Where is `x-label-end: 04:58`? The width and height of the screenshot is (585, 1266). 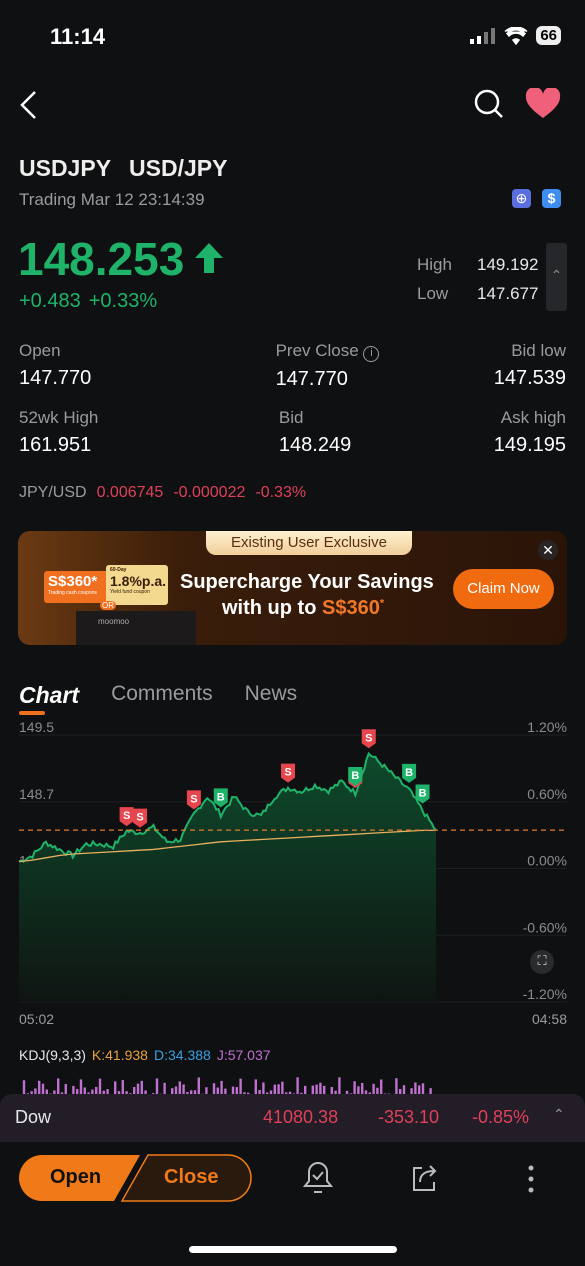
x-label-end: 04:58 is located at coordinates (549, 1019).